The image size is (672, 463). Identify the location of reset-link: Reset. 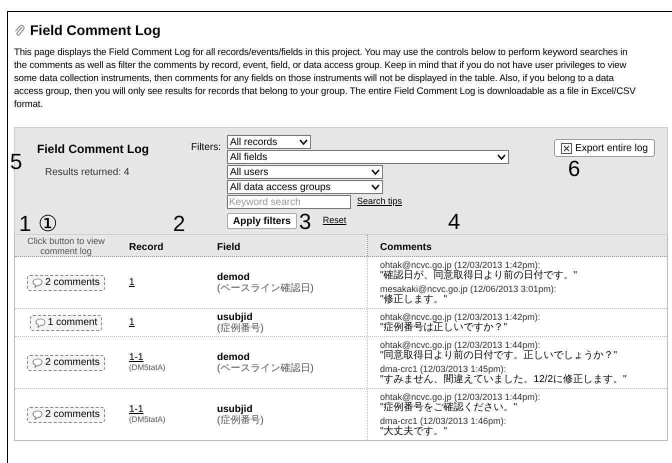
(334, 221).